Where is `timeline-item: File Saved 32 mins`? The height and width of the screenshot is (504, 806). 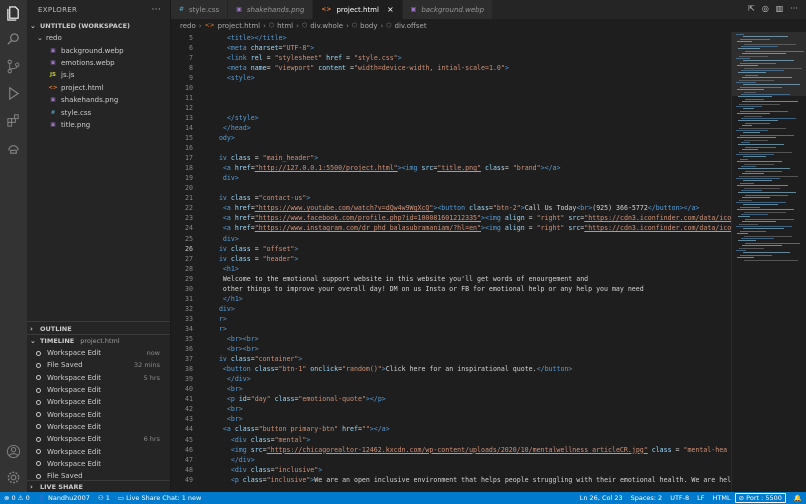
timeline-item: File Saved 32 mins is located at coordinates (98, 365).